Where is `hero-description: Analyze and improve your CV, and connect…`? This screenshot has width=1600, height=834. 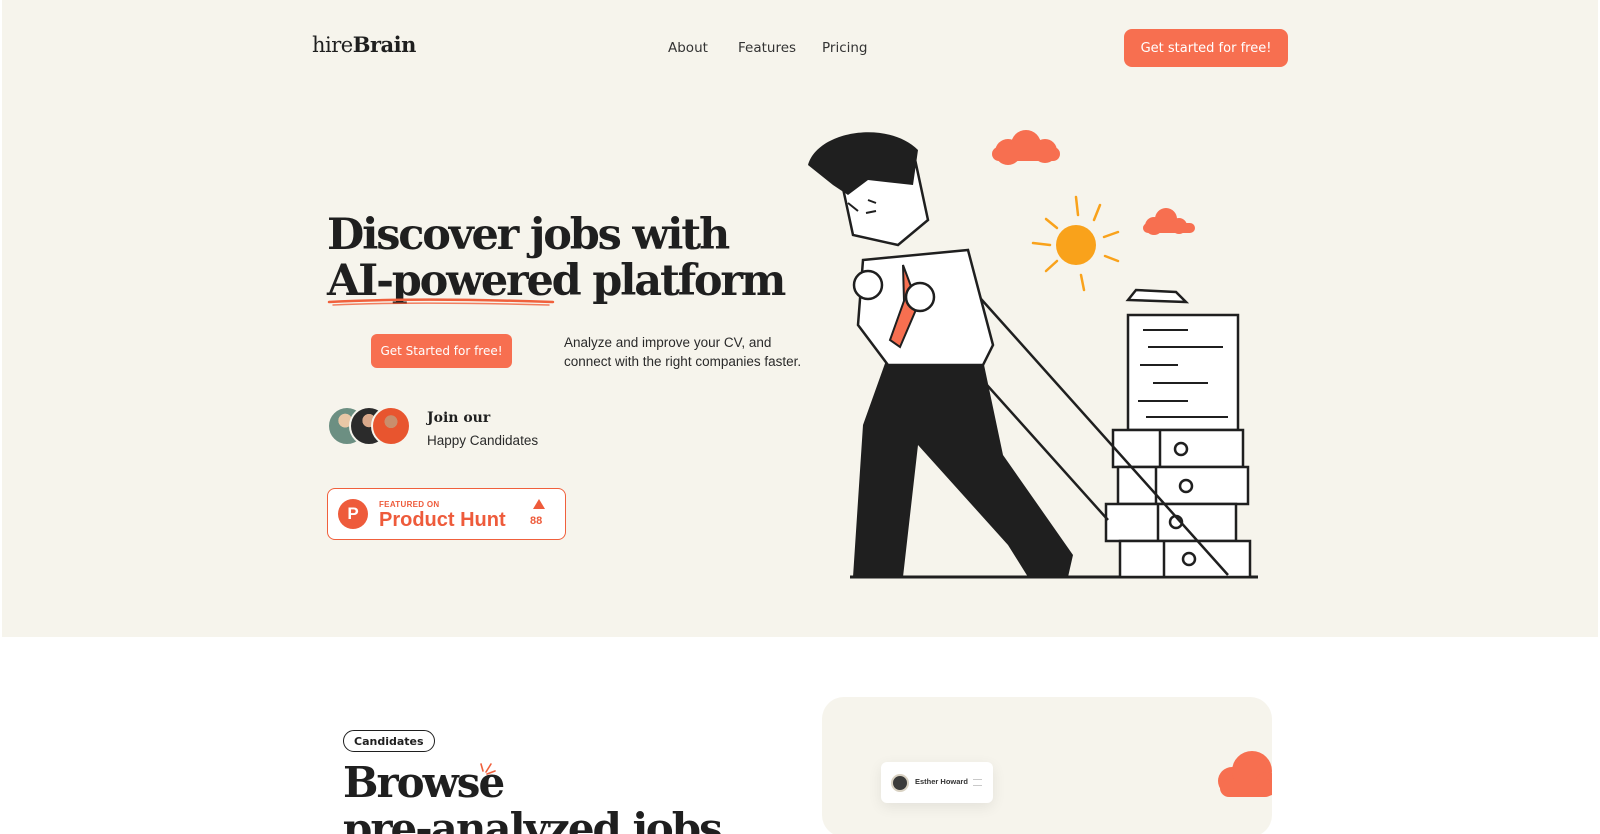
hero-description: Analyze and improve your CV, and connect… is located at coordinates (683, 352).